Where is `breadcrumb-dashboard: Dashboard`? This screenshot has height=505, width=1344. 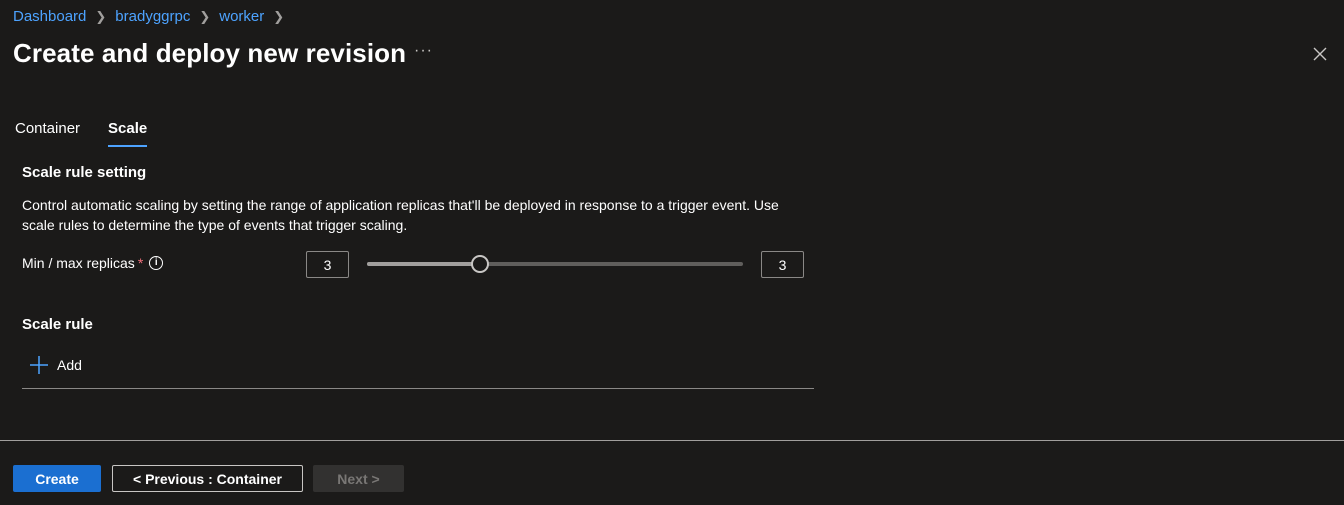
breadcrumb-dashboard: Dashboard is located at coordinates (49, 16).